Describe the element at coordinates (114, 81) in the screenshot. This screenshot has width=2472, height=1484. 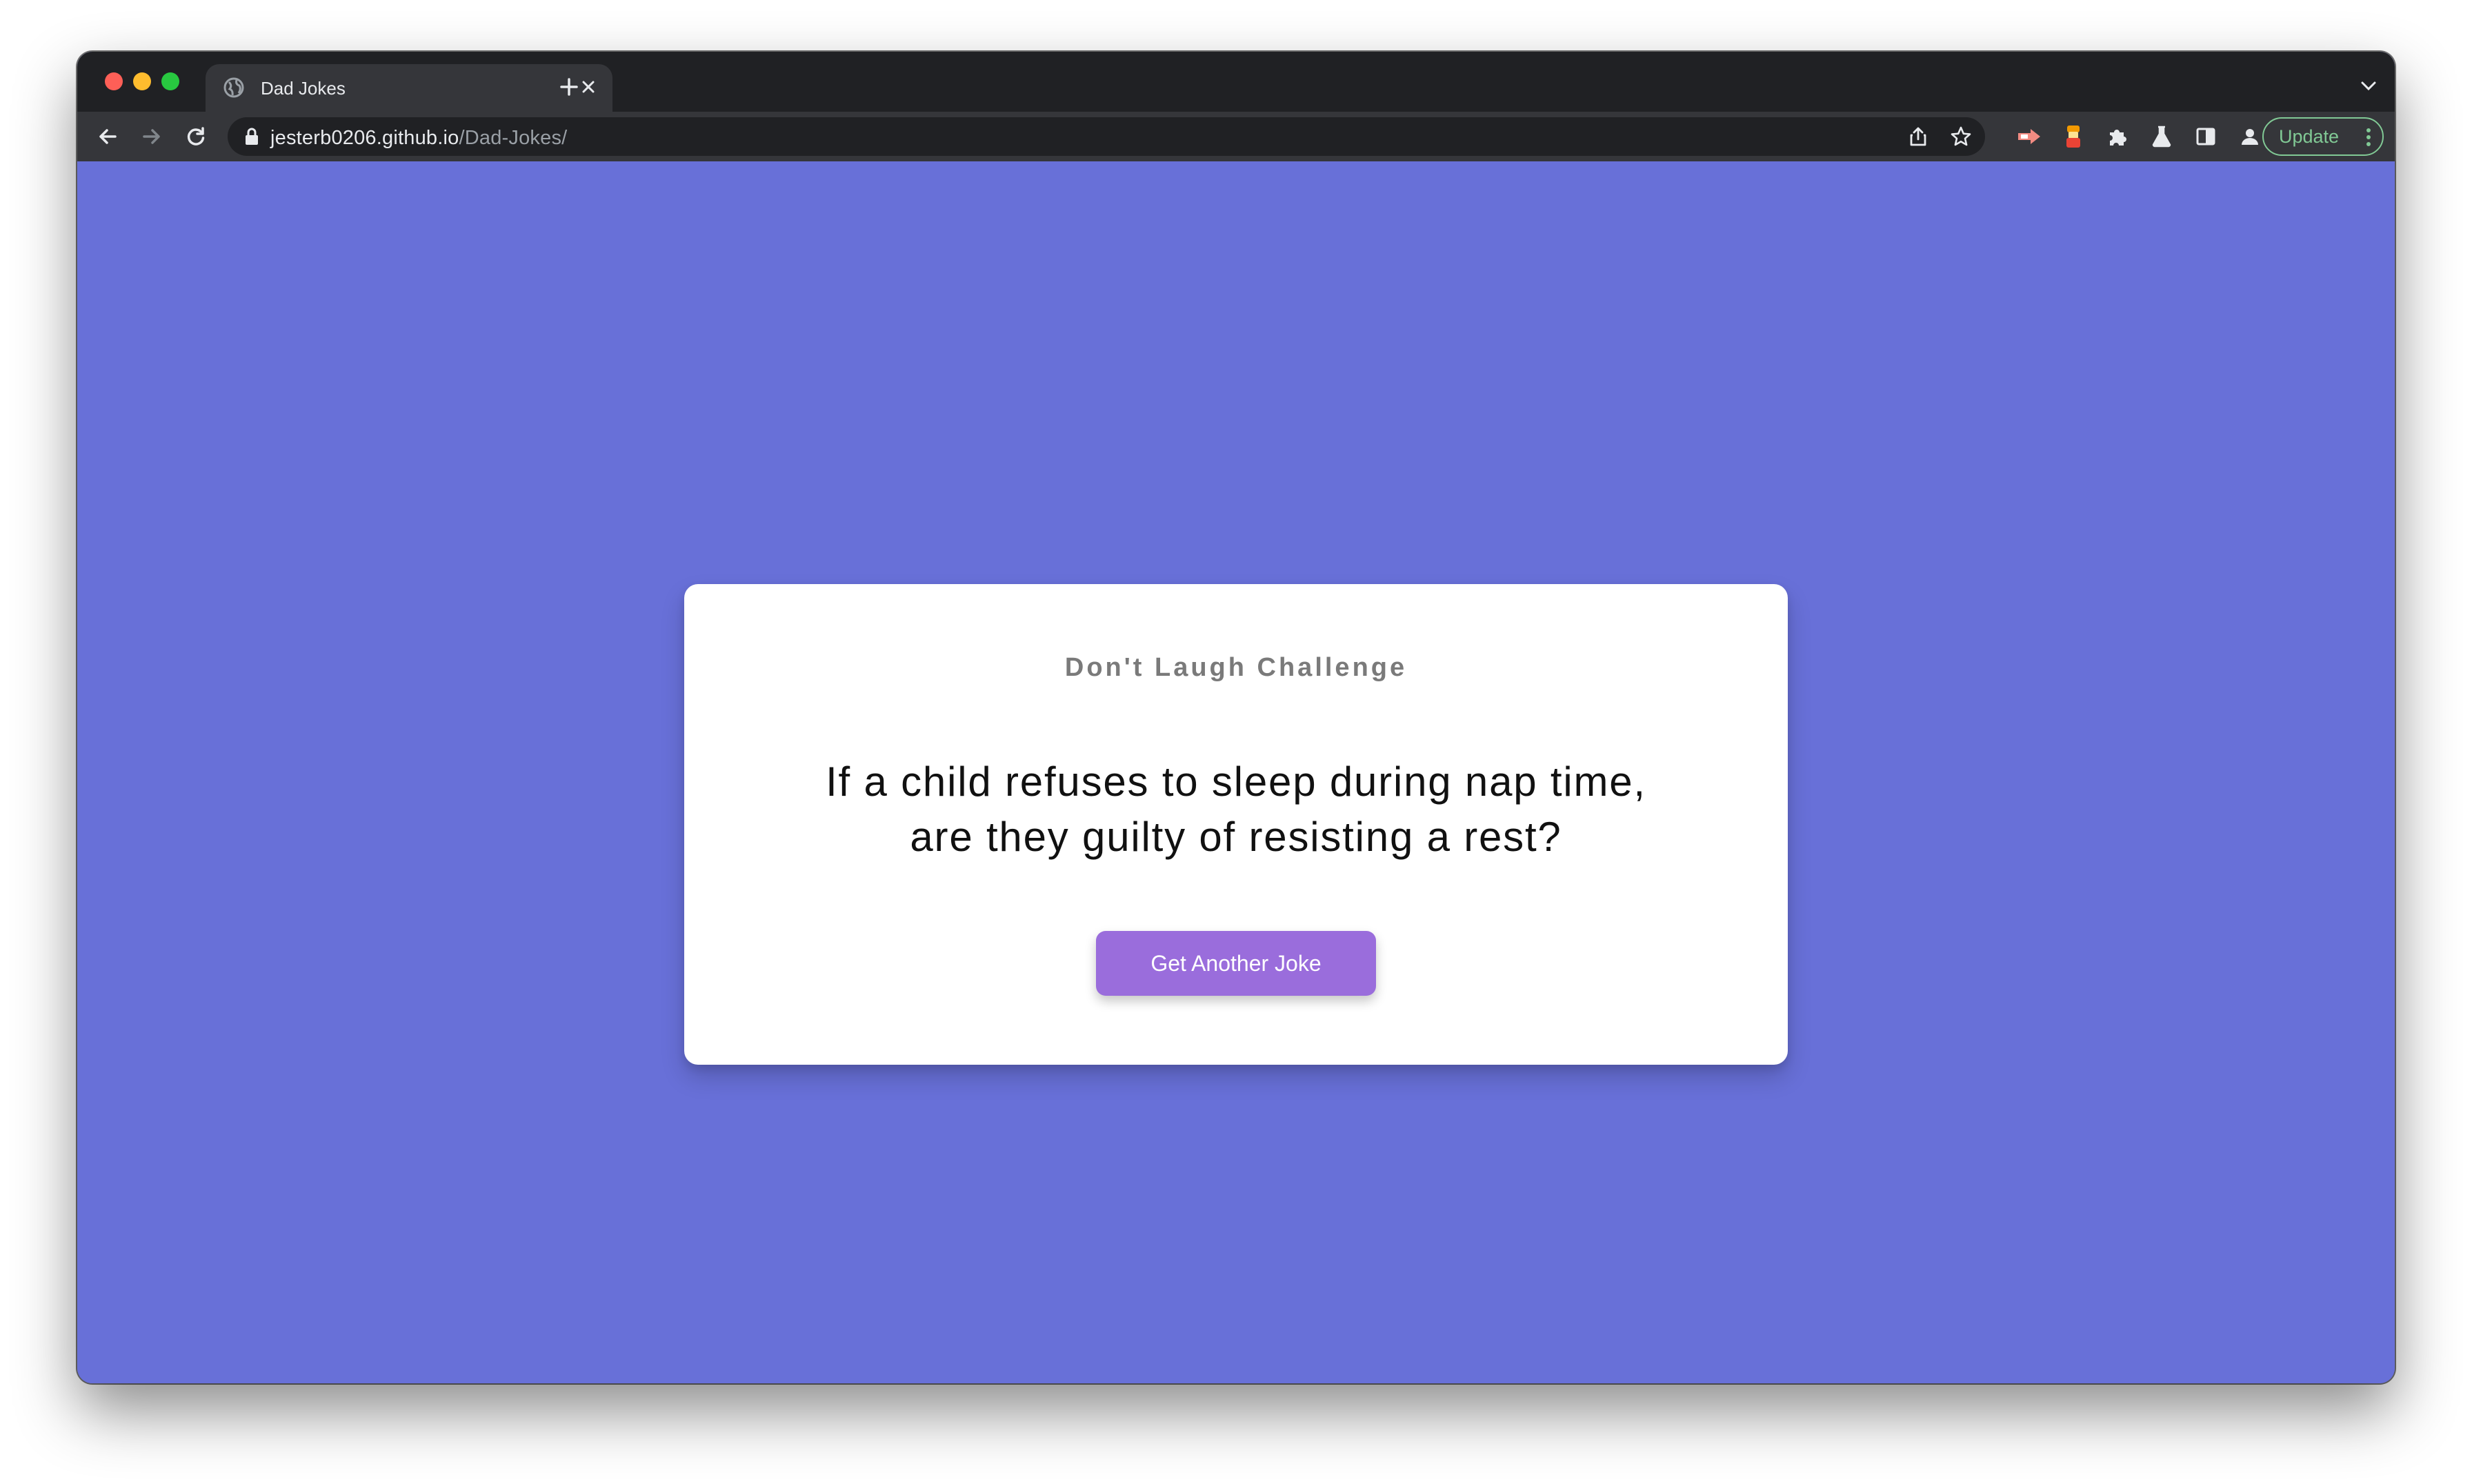
I see `close-window-button` at that location.